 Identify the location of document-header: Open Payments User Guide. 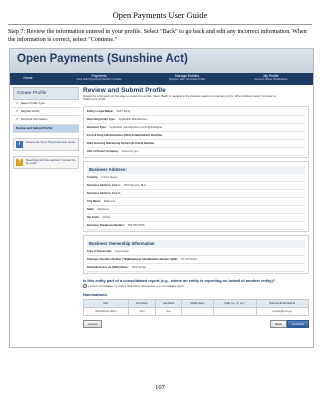
(160, 15).